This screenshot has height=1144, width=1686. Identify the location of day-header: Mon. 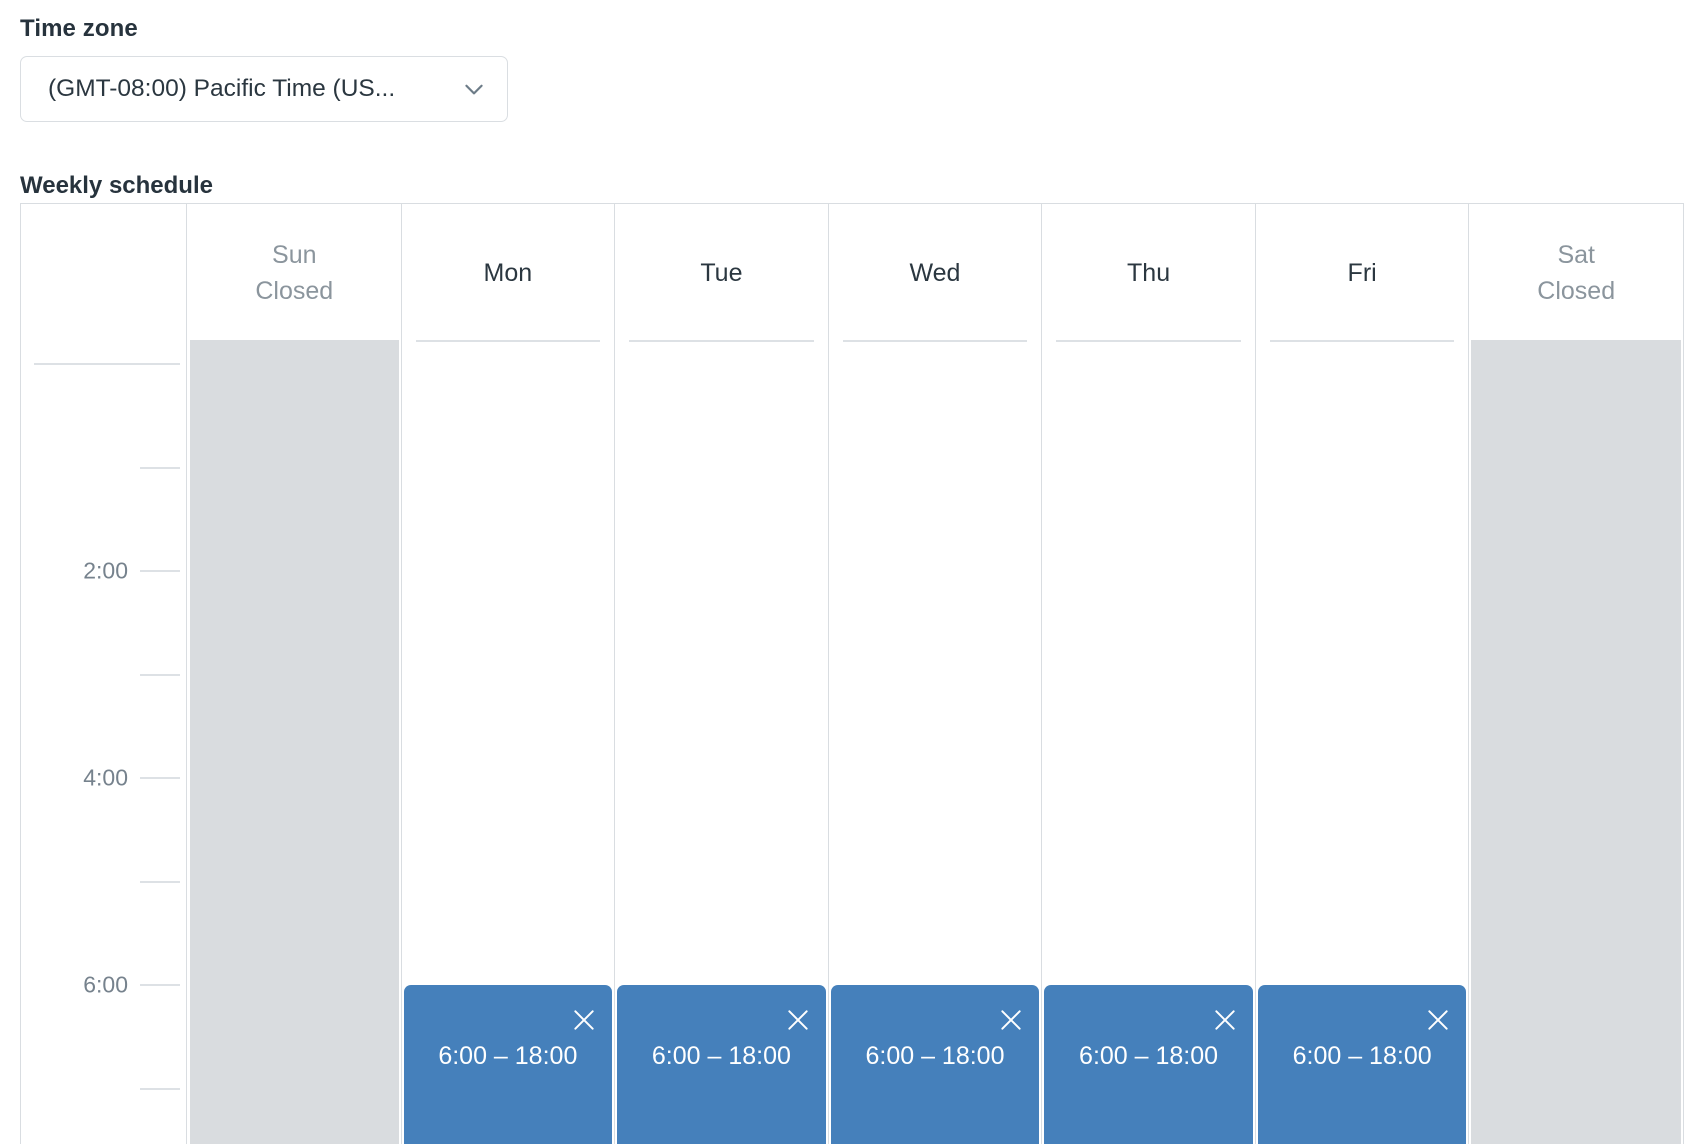
(508, 273).